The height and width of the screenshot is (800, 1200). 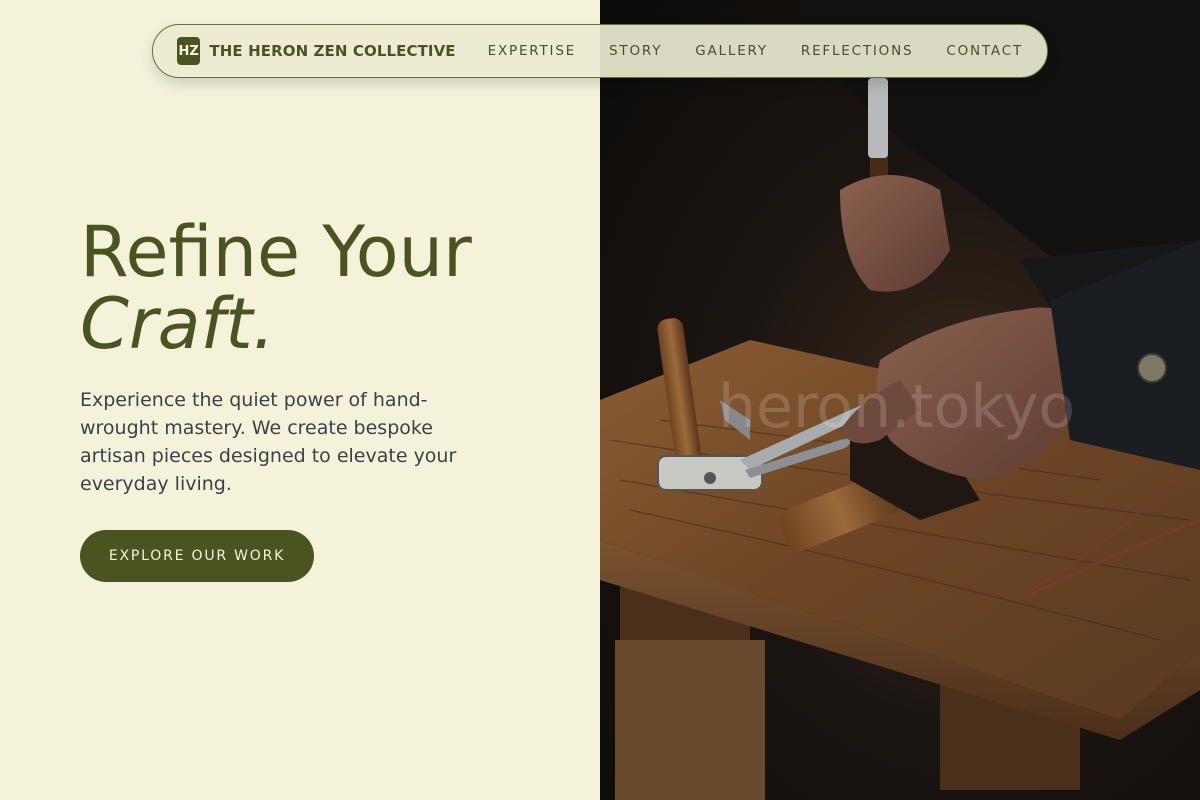 What do you see at coordinates (731, 51) in the screenshot?
I see `nav-link-gallery: GALLERY` at bounding box center [731, 51].